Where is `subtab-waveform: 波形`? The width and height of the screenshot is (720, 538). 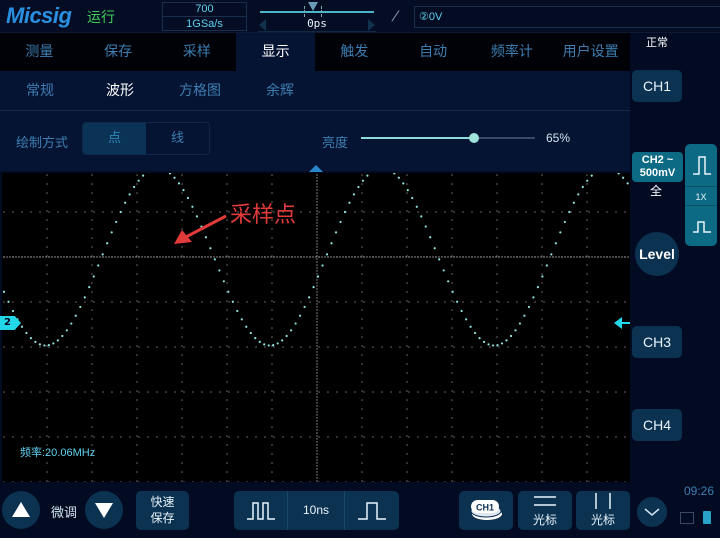
subtab-waveform: 波形 is located at coordinates (120, 90).